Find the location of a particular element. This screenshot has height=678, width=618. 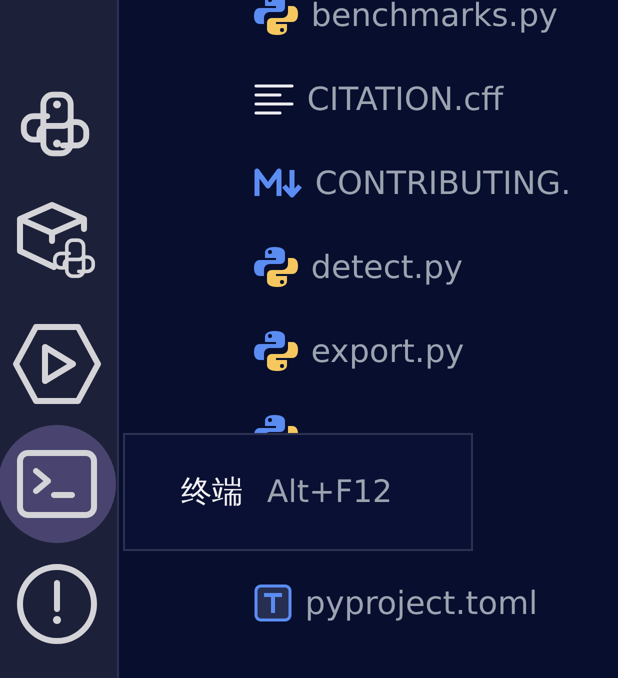

file-name: pyproject.toml is located at coordinates (421, 603).